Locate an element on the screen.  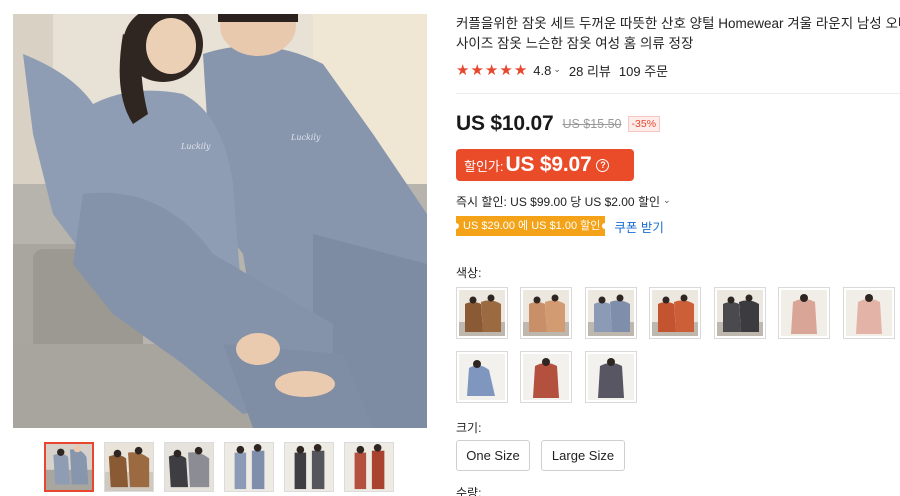
instant-discount: 즉시 할인: US $99.00 당 US $2.00 할인 ⌄ is located at coordinates (563, 201).